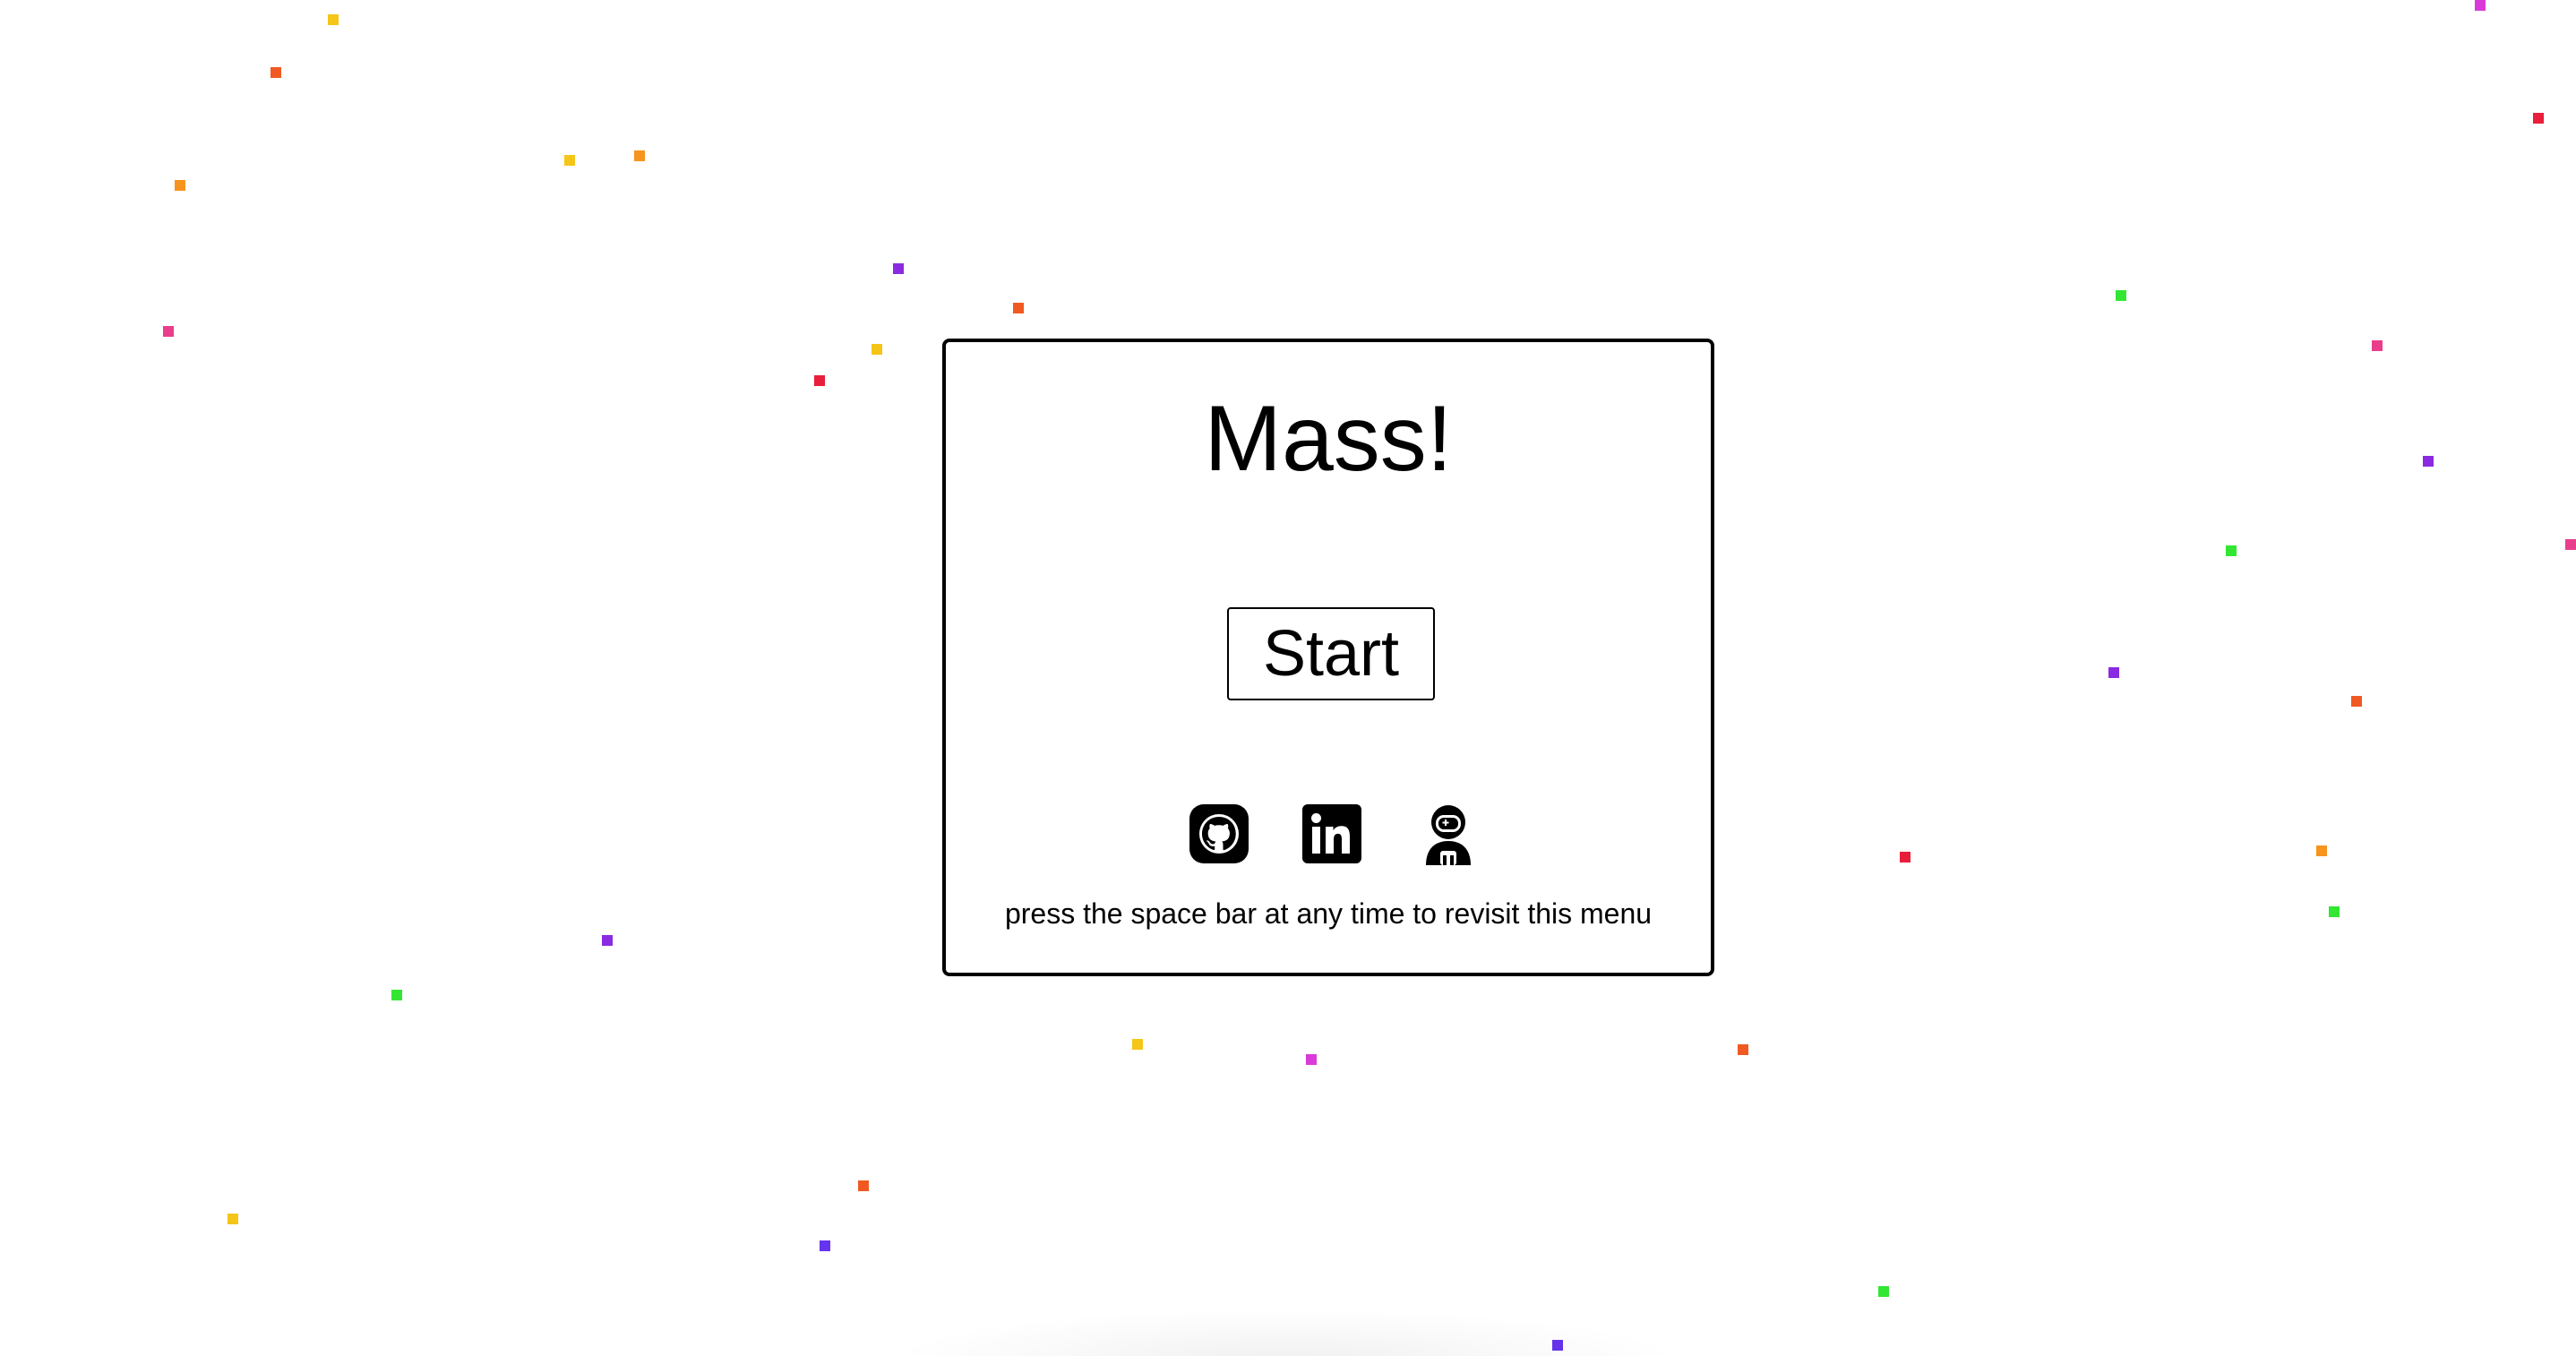  Describe the element at coordinates (1219, 833) in the screenshot. I see `github-icon` at that location.